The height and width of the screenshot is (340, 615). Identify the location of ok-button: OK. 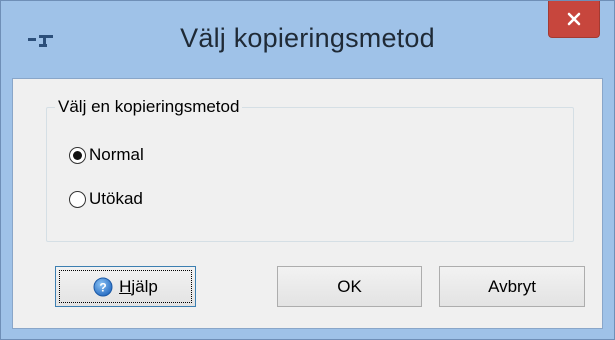
(349, 286).